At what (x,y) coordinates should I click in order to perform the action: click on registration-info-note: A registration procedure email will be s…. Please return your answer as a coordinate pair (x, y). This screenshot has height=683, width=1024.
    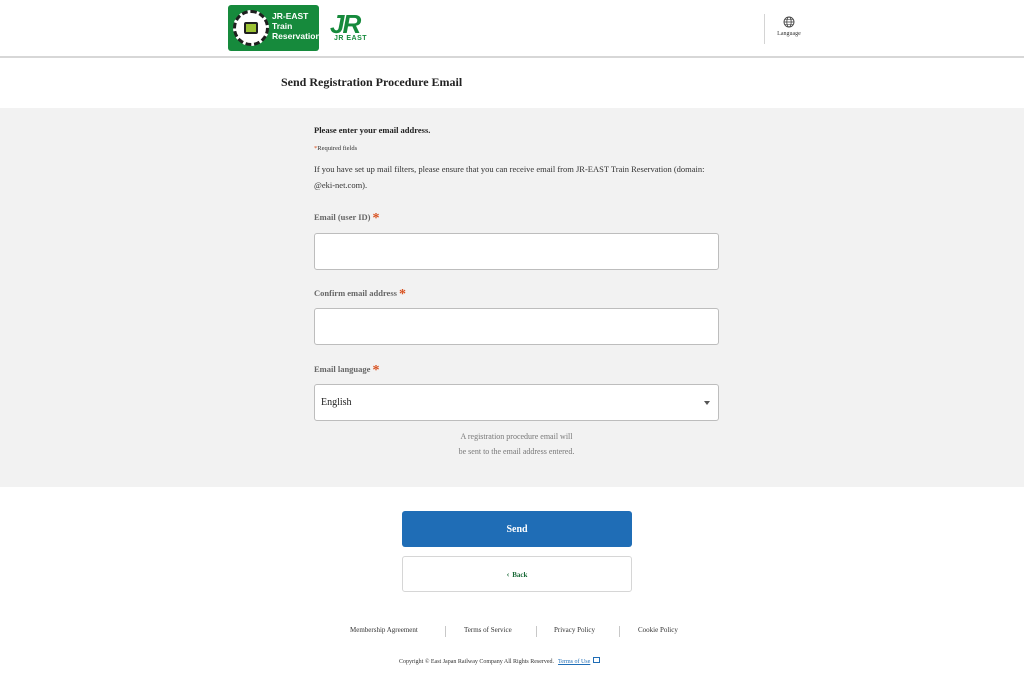
    Looking at the image, I should click on (516, 444).